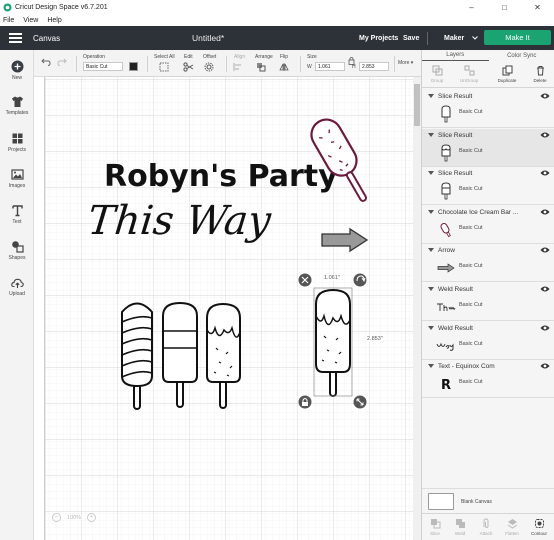  I want to click on color-swatch, so click(133, 66).